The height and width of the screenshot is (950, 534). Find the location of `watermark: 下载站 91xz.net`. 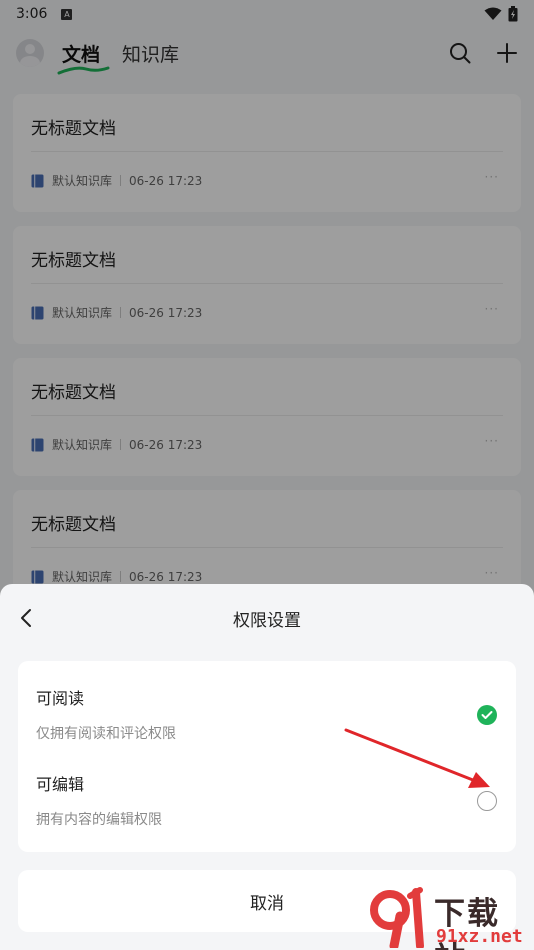

watermark: 下载站 91xz.net is located at coordinates (448, 918).